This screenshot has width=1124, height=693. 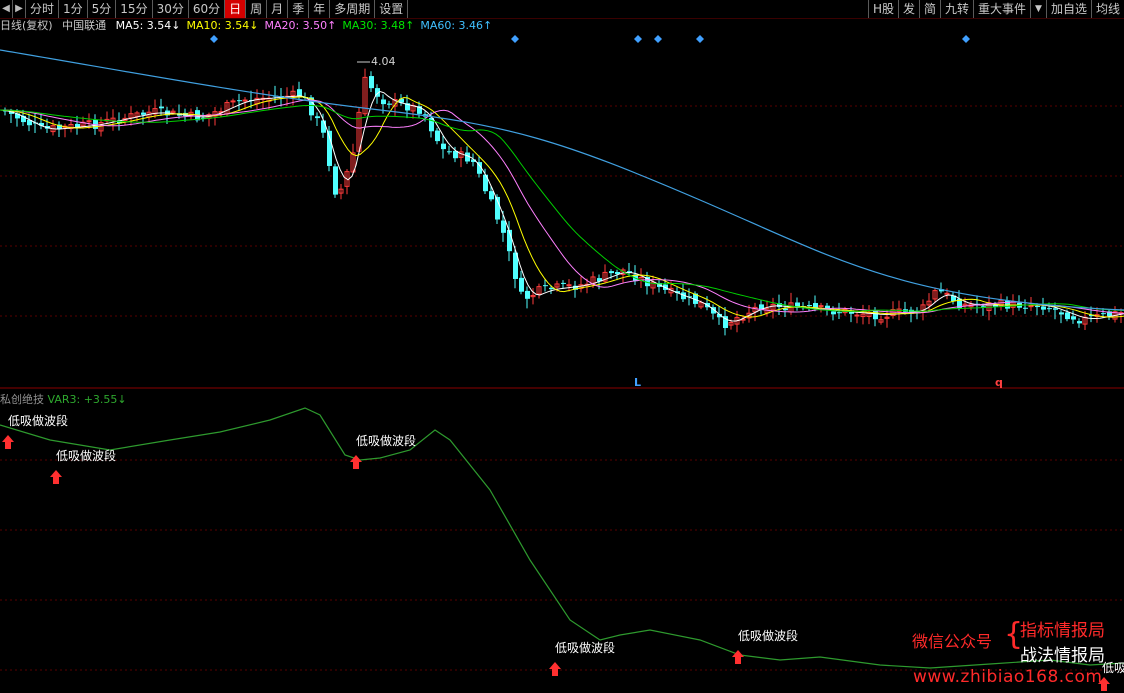 I want to click on event-letter: L, so click(x=637, y=382).